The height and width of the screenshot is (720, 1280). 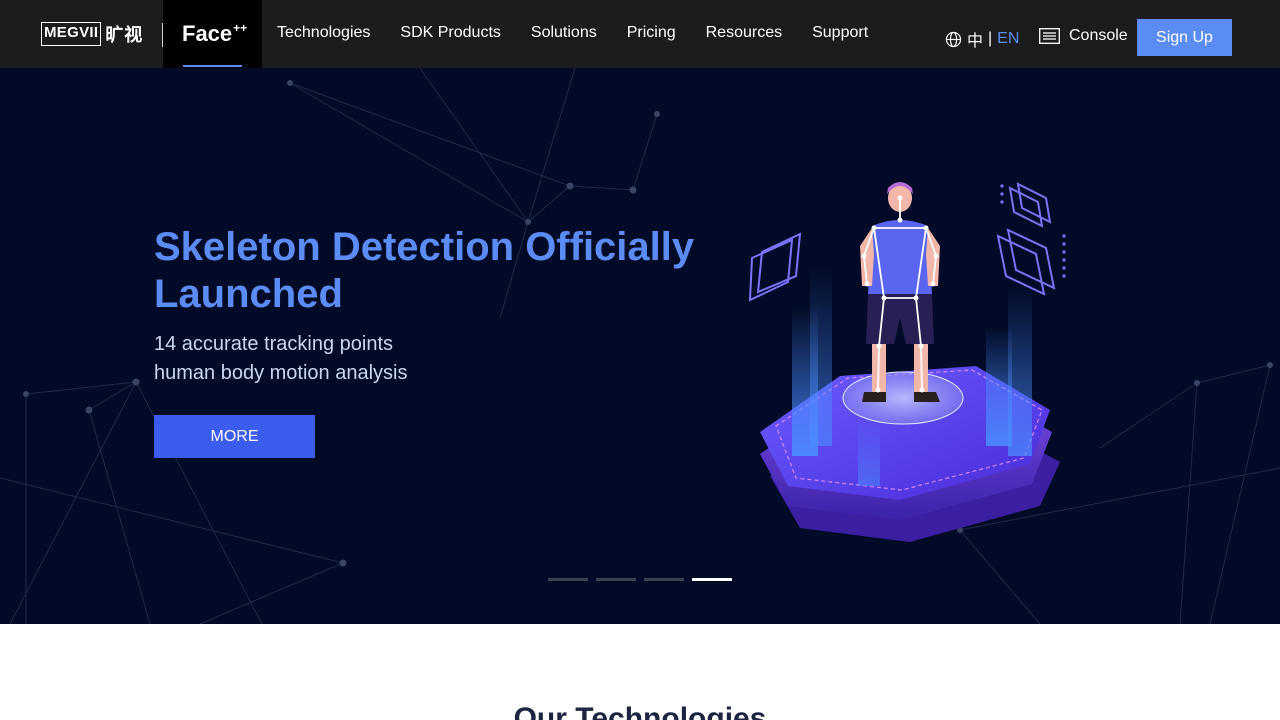 What do you see at coordinates (234, 436) in the screenshot?
I see `more-button: MORE` at bounding box center [234, 436].